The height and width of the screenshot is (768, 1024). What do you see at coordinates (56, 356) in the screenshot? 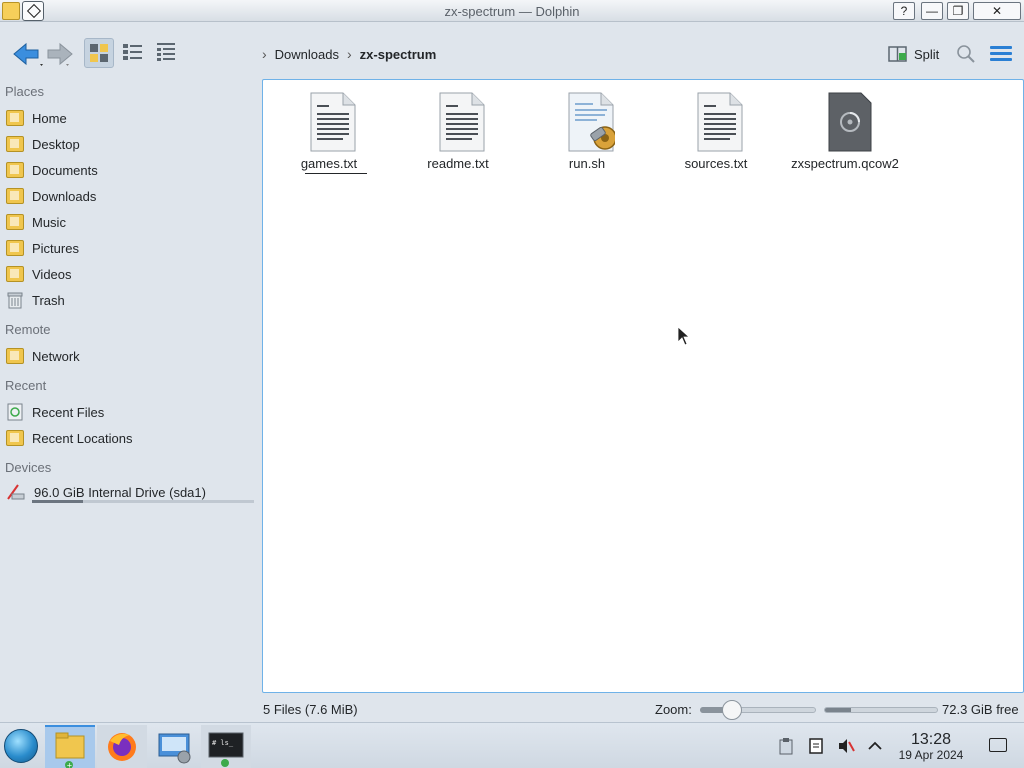
I see `sidebar-item-label: Network` at bounding box center [56, 356].